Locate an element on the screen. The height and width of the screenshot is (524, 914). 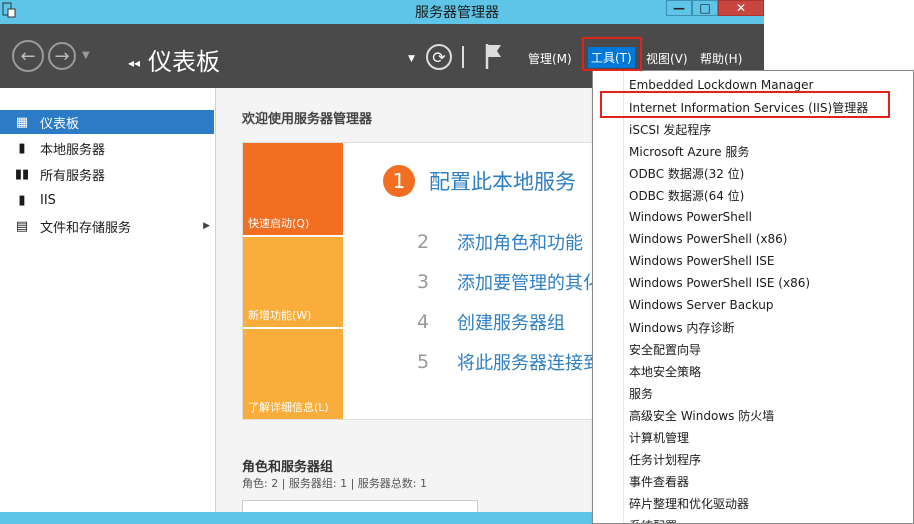
step-link: 将此服务器连接到 is located at coordinates (529, 362).